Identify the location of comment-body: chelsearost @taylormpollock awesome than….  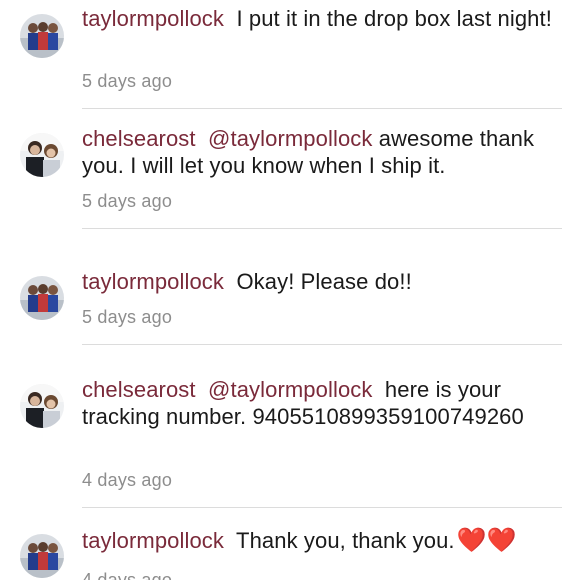
(317, 152).